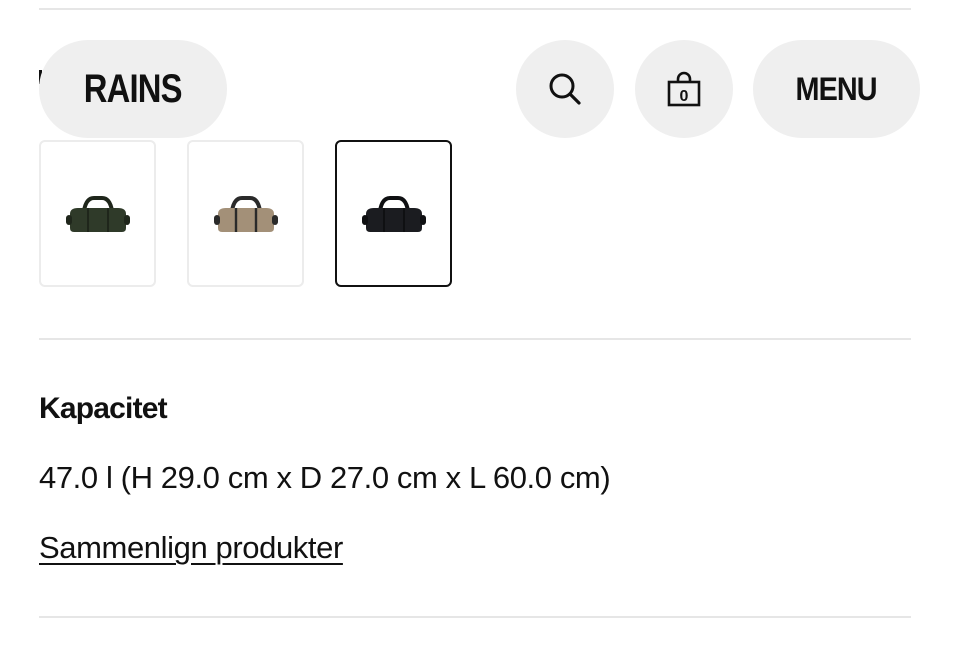  I want to click on cart-count: 0, so click(684, 96).